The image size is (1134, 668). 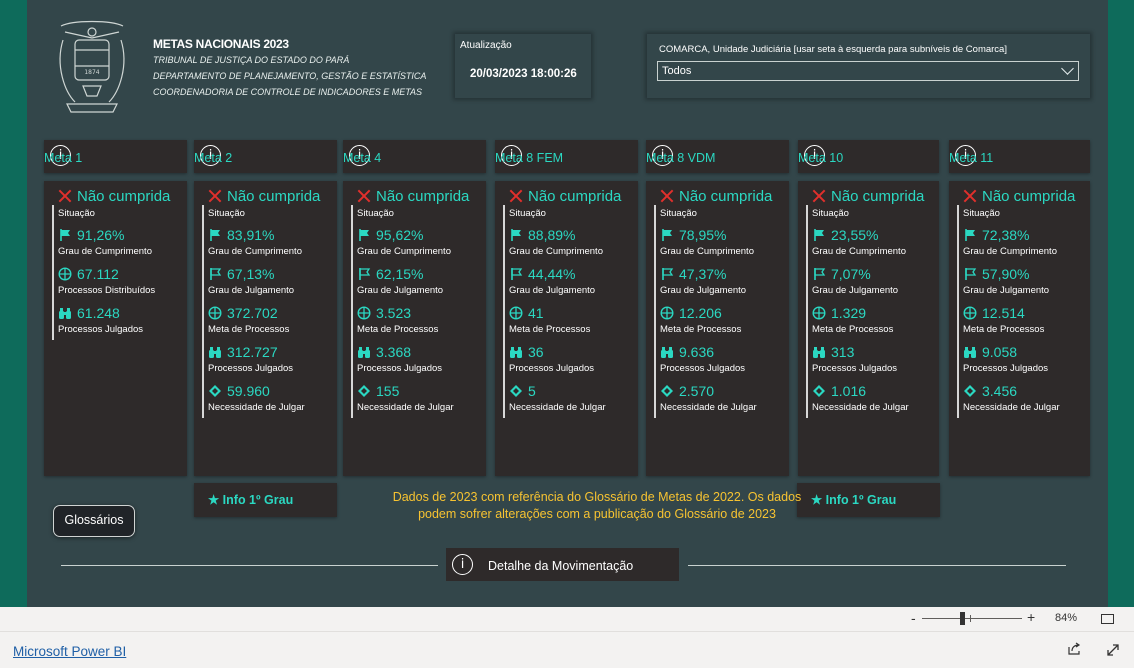 I want to click on comarca-dropdown-value: Todos, so click(x=677, y=71).